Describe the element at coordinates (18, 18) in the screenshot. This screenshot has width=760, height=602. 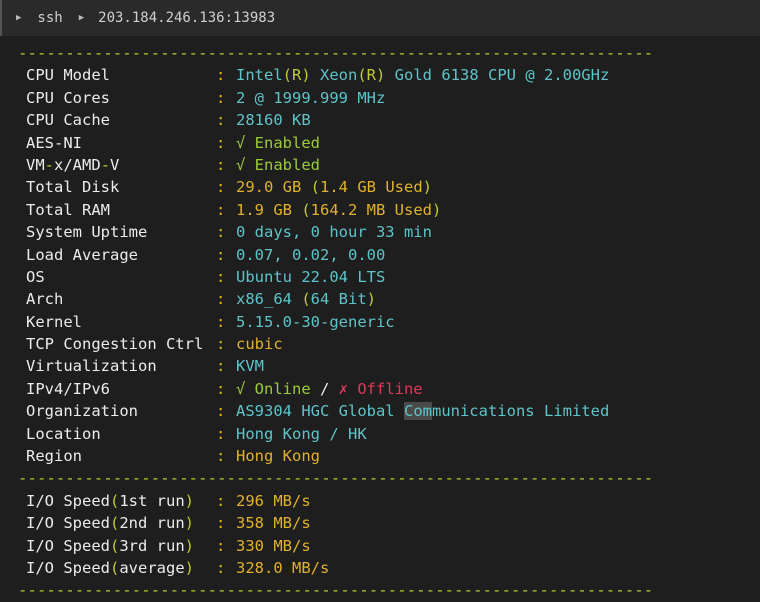
I see `expand-arrow-icon: ▶` at that location.